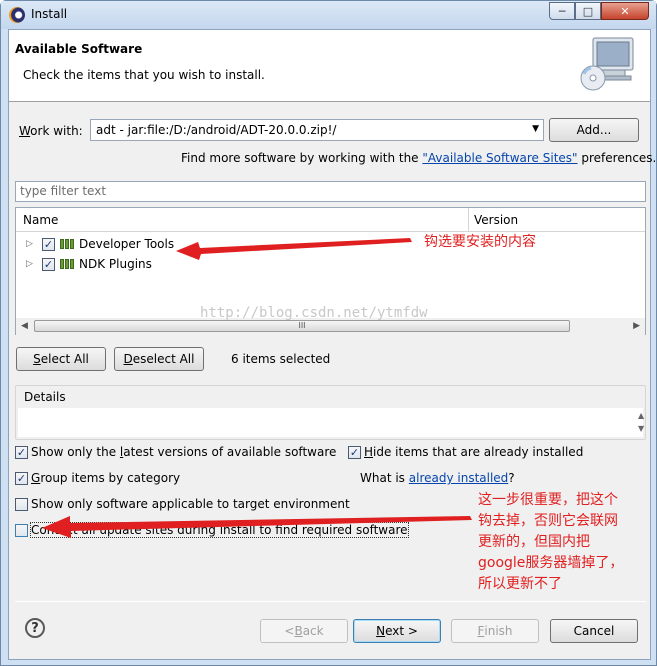 Image resolution: width=657 pixels, height=666 pixels. Describe the element at coordinates (294, 249) in the screenshot. I see `arrow-to-tree-icon` at that location.